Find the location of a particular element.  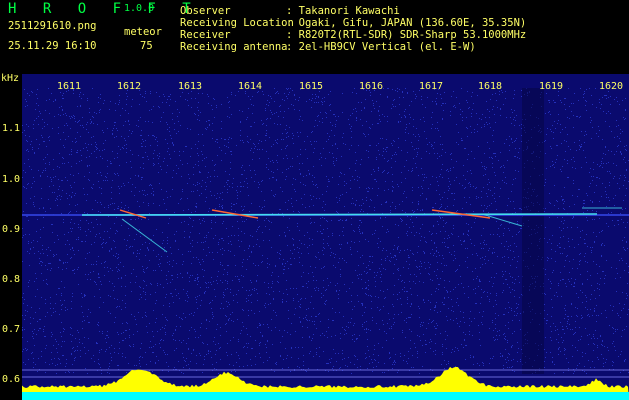

meteor-label: meteor is located at coordinates (143, 32).